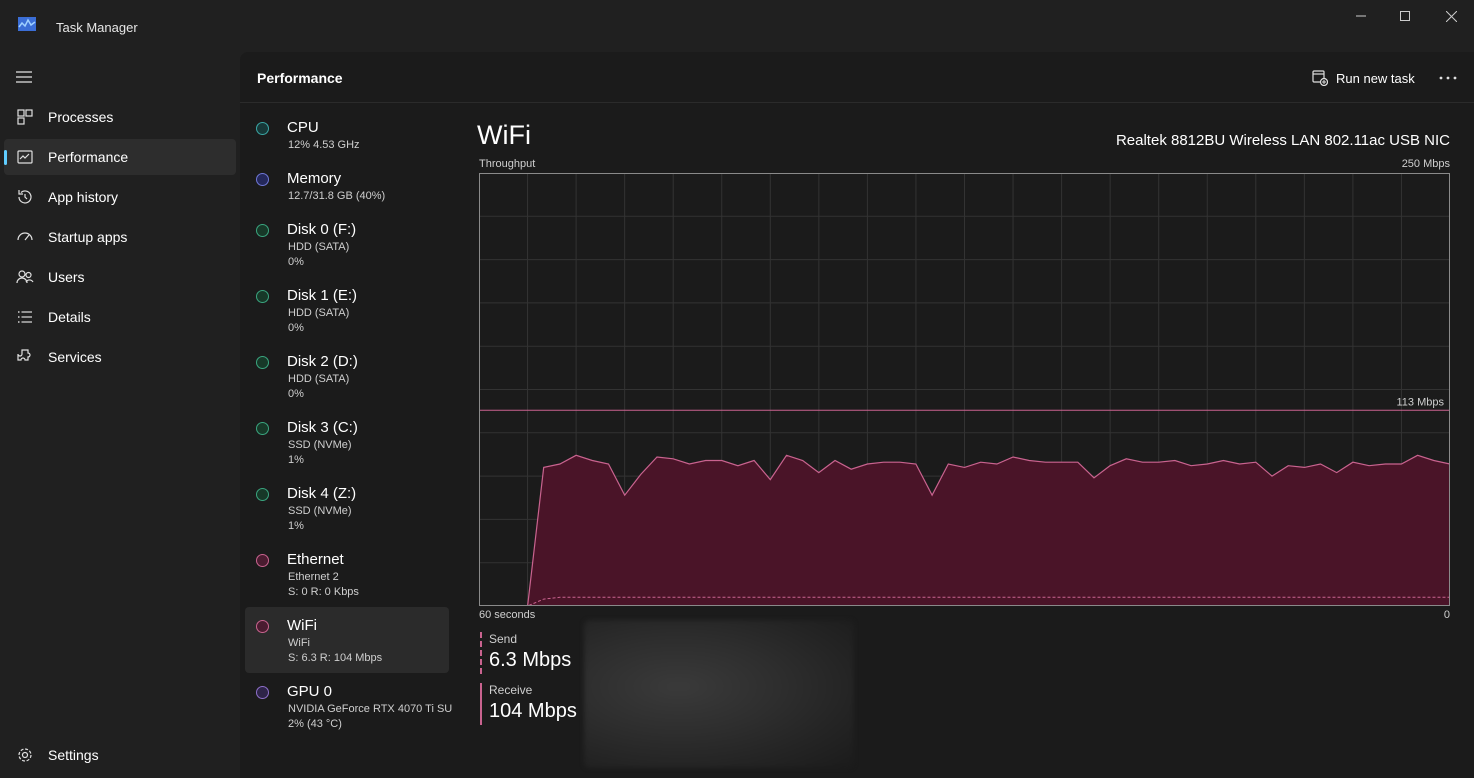 This screenshot has height=778, width=1474. I want to click on send-label: Send, so click(503, 639).